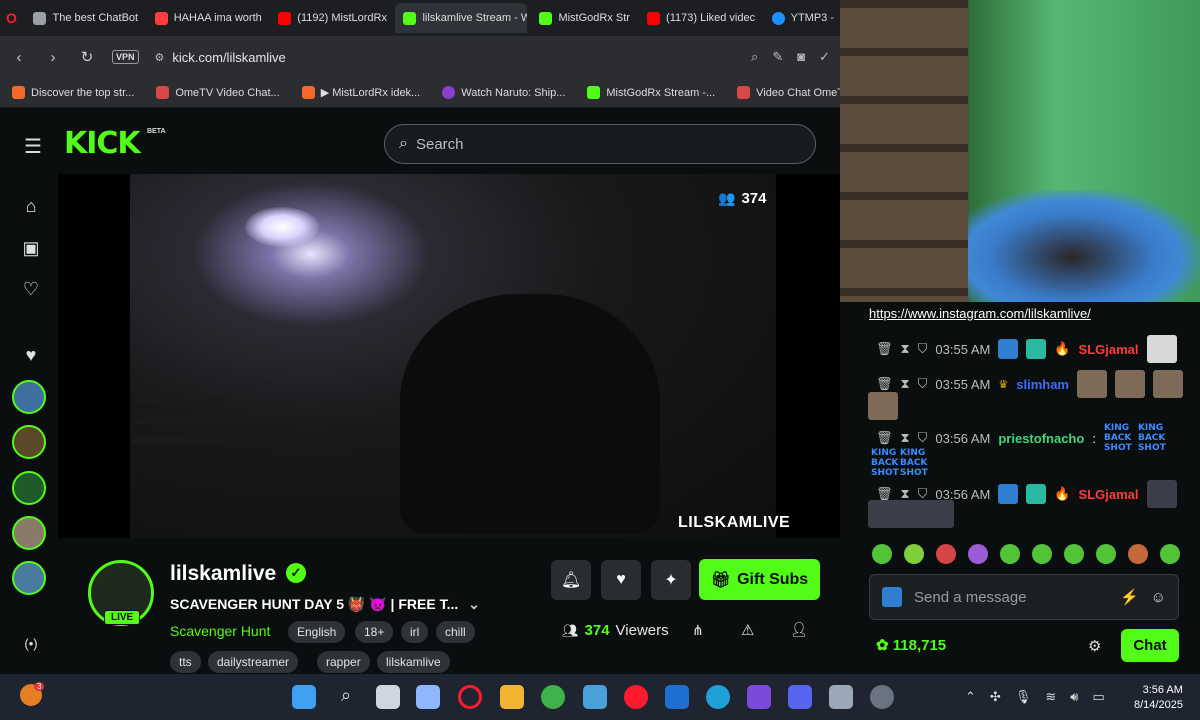  What do you see at coordinates (13, 18) in the screenshot?
I see `opera-logo-icon: O` at bounding box center [13, 18].